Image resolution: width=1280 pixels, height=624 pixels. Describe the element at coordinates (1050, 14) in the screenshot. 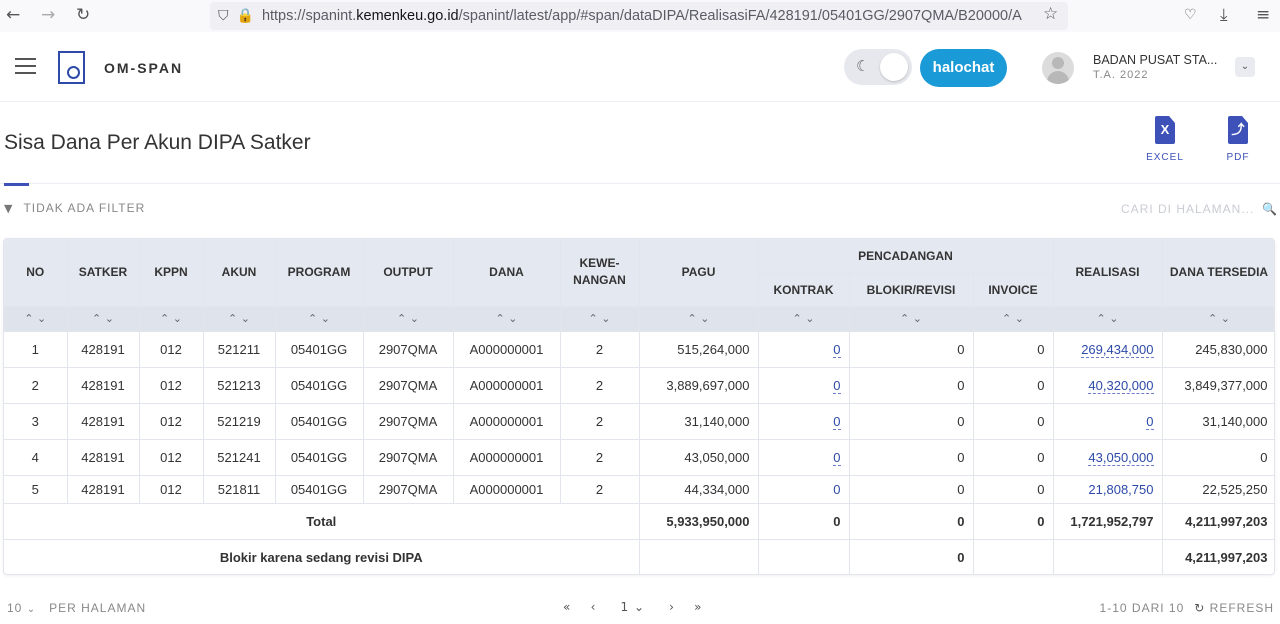

I see `star-icon: ☆` at that location.